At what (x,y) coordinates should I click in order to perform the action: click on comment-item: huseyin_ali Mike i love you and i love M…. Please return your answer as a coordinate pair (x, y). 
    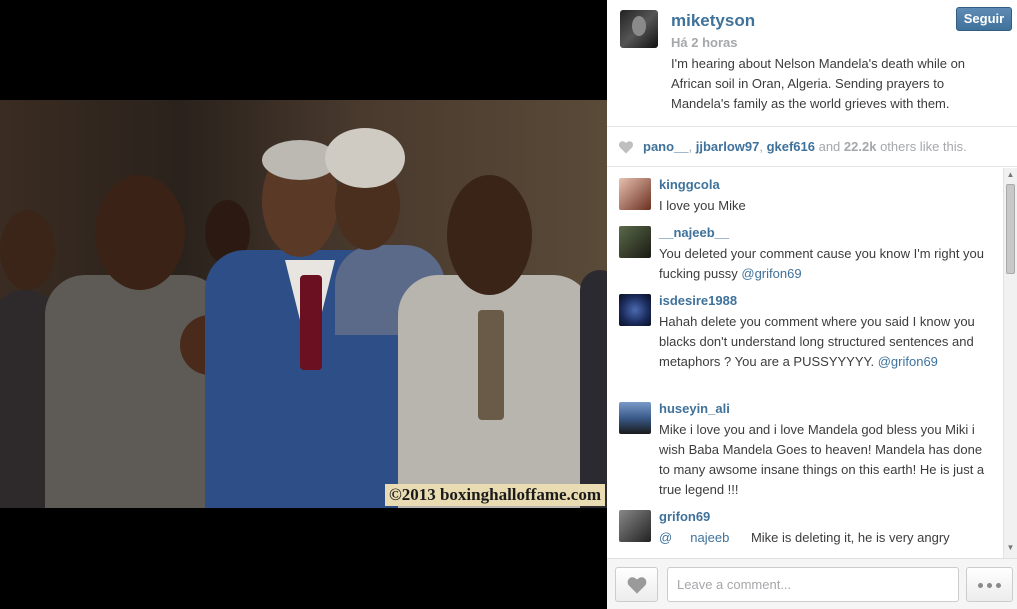
    Looking at the image, I should click on (804, 446).